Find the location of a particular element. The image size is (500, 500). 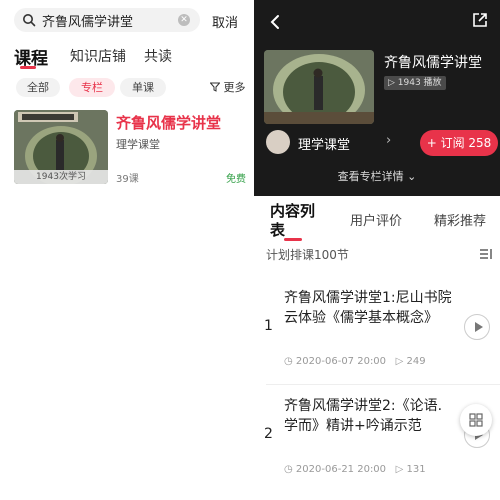

course-card: 1943次学习 齐鲁风儒学讲堂 理学课堂 39课 免费 is located at coordinates (131, 148).